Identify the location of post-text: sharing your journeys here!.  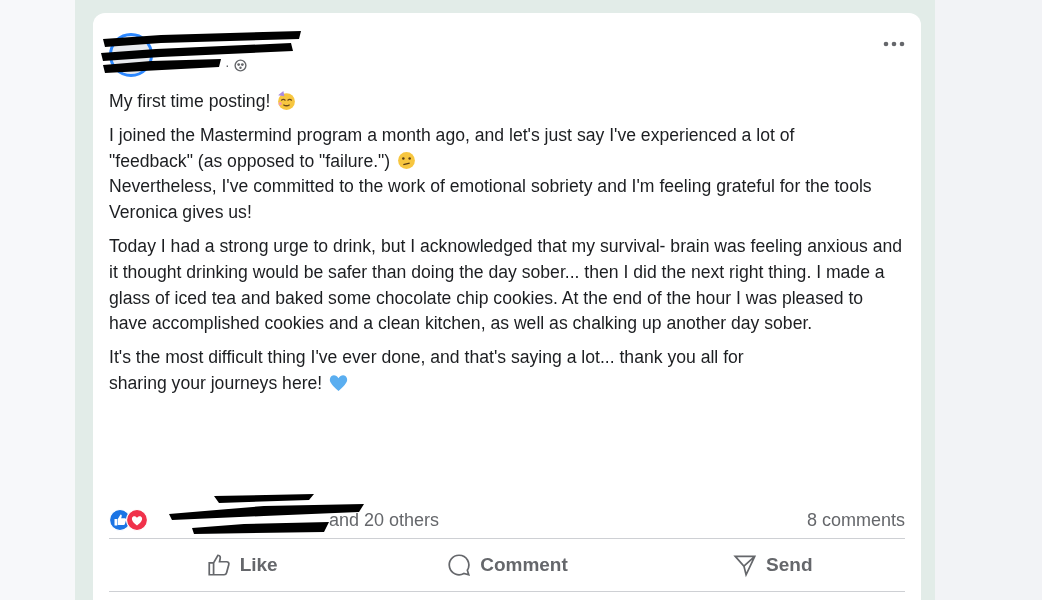
(216, 382).